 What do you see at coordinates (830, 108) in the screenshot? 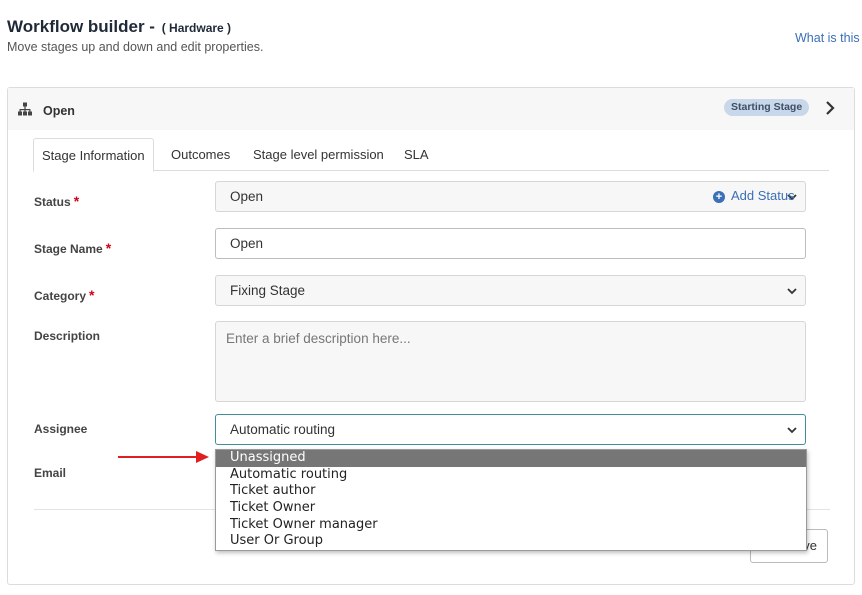
I see `chevron-right-icon` at bounding box center [830, 108].